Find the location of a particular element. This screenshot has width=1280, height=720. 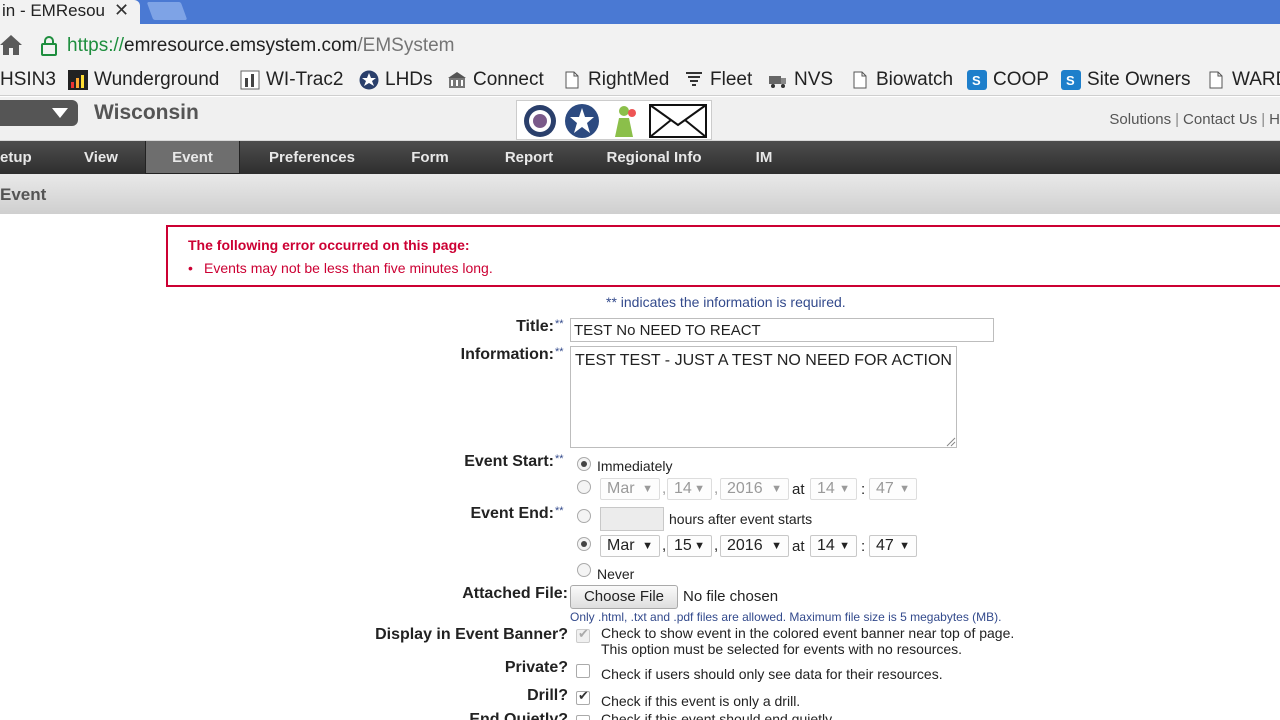

region-dropdown is located at coordinates (39, 113).